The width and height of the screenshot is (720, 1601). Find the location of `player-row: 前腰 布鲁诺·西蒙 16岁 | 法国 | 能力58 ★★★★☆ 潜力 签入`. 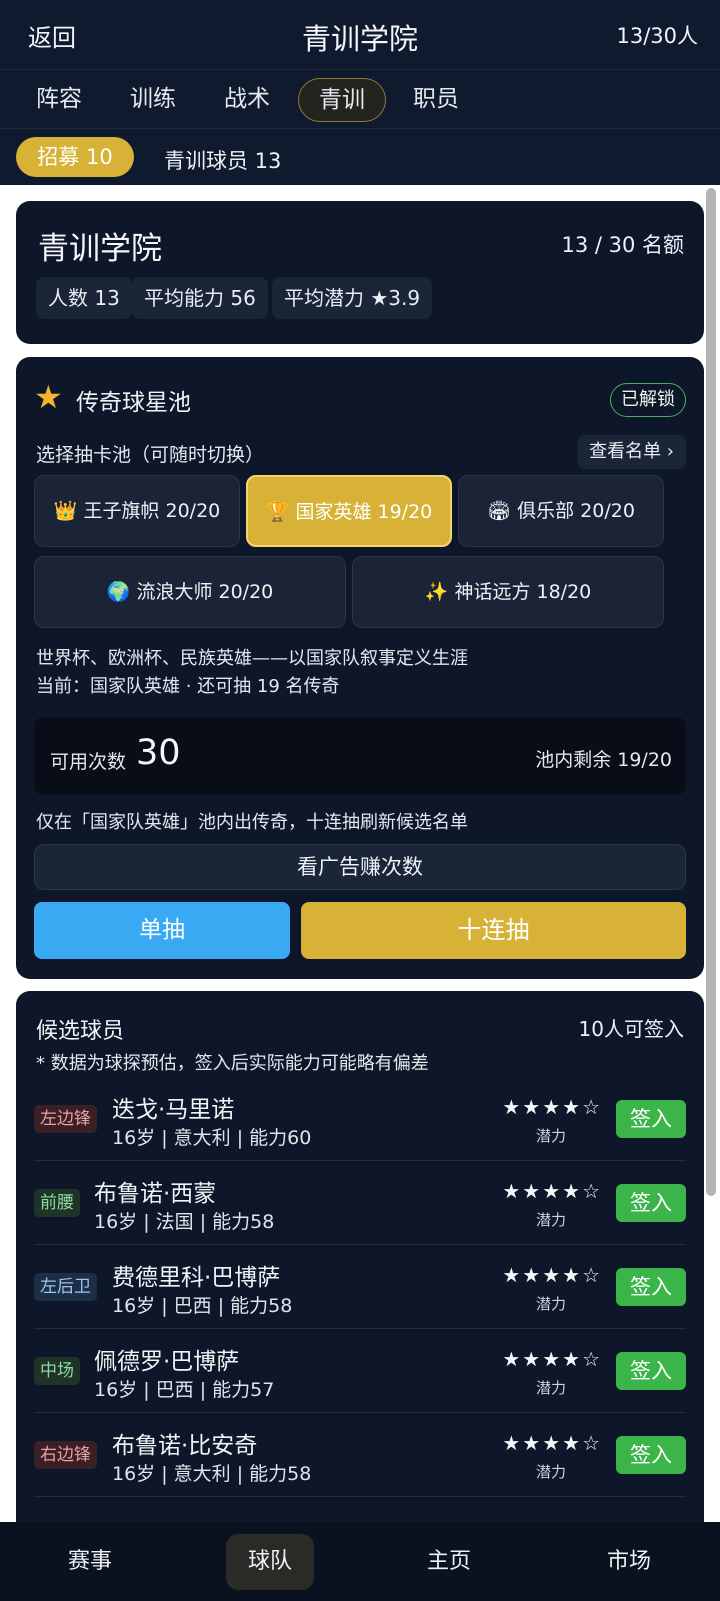

player-row: 前腰 布鲁诺·西蒙 16岁 | 法国 | 能力58 ★★★★☆ 潜力 签入 is located at coordinates (360, 1203).